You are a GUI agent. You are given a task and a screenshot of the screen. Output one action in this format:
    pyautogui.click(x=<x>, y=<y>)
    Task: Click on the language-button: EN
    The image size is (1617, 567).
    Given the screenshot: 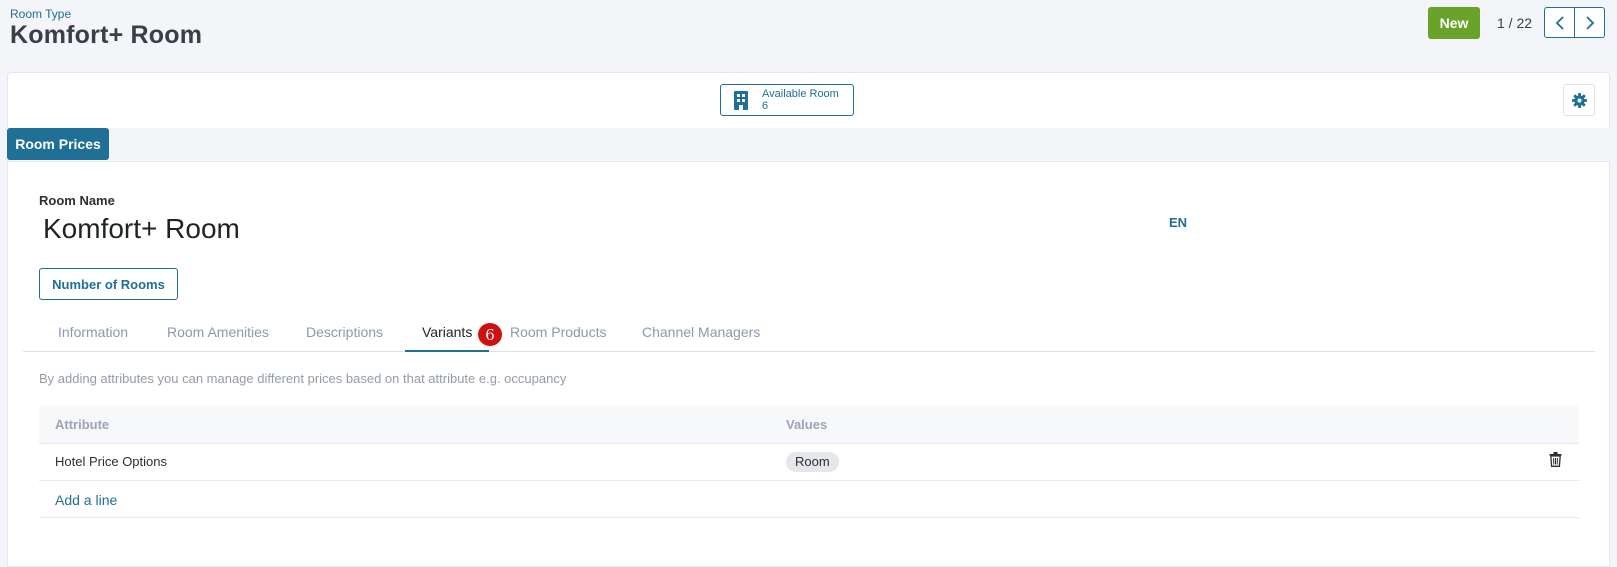 What is the action you would take?
    pyautogui.click(x=1178, y=222)
    